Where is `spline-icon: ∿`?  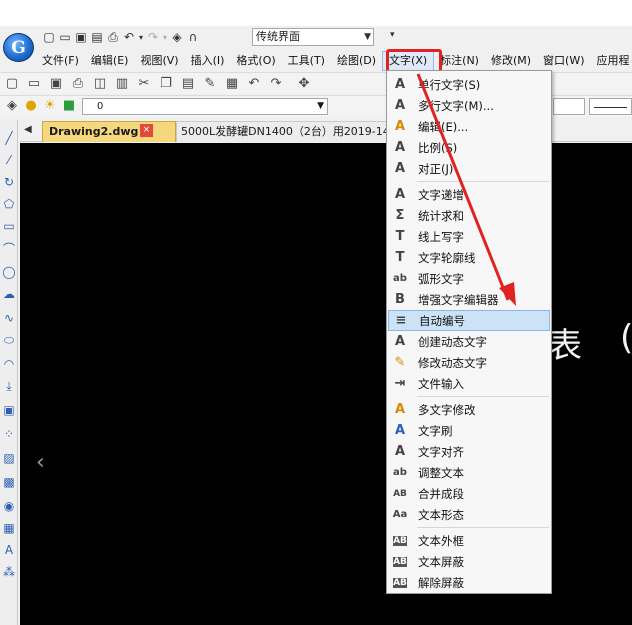 spline-icon: ∿ is located at coordinates (9, 318).